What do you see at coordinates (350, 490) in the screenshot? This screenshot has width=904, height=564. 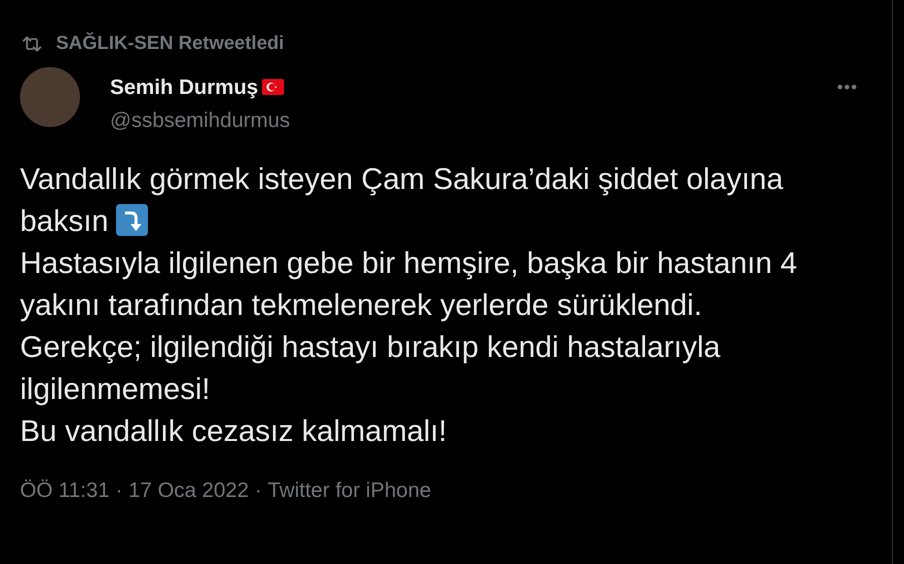 I see `tweet-source: Twitter for iPhone` at bounding box center [350, 490].